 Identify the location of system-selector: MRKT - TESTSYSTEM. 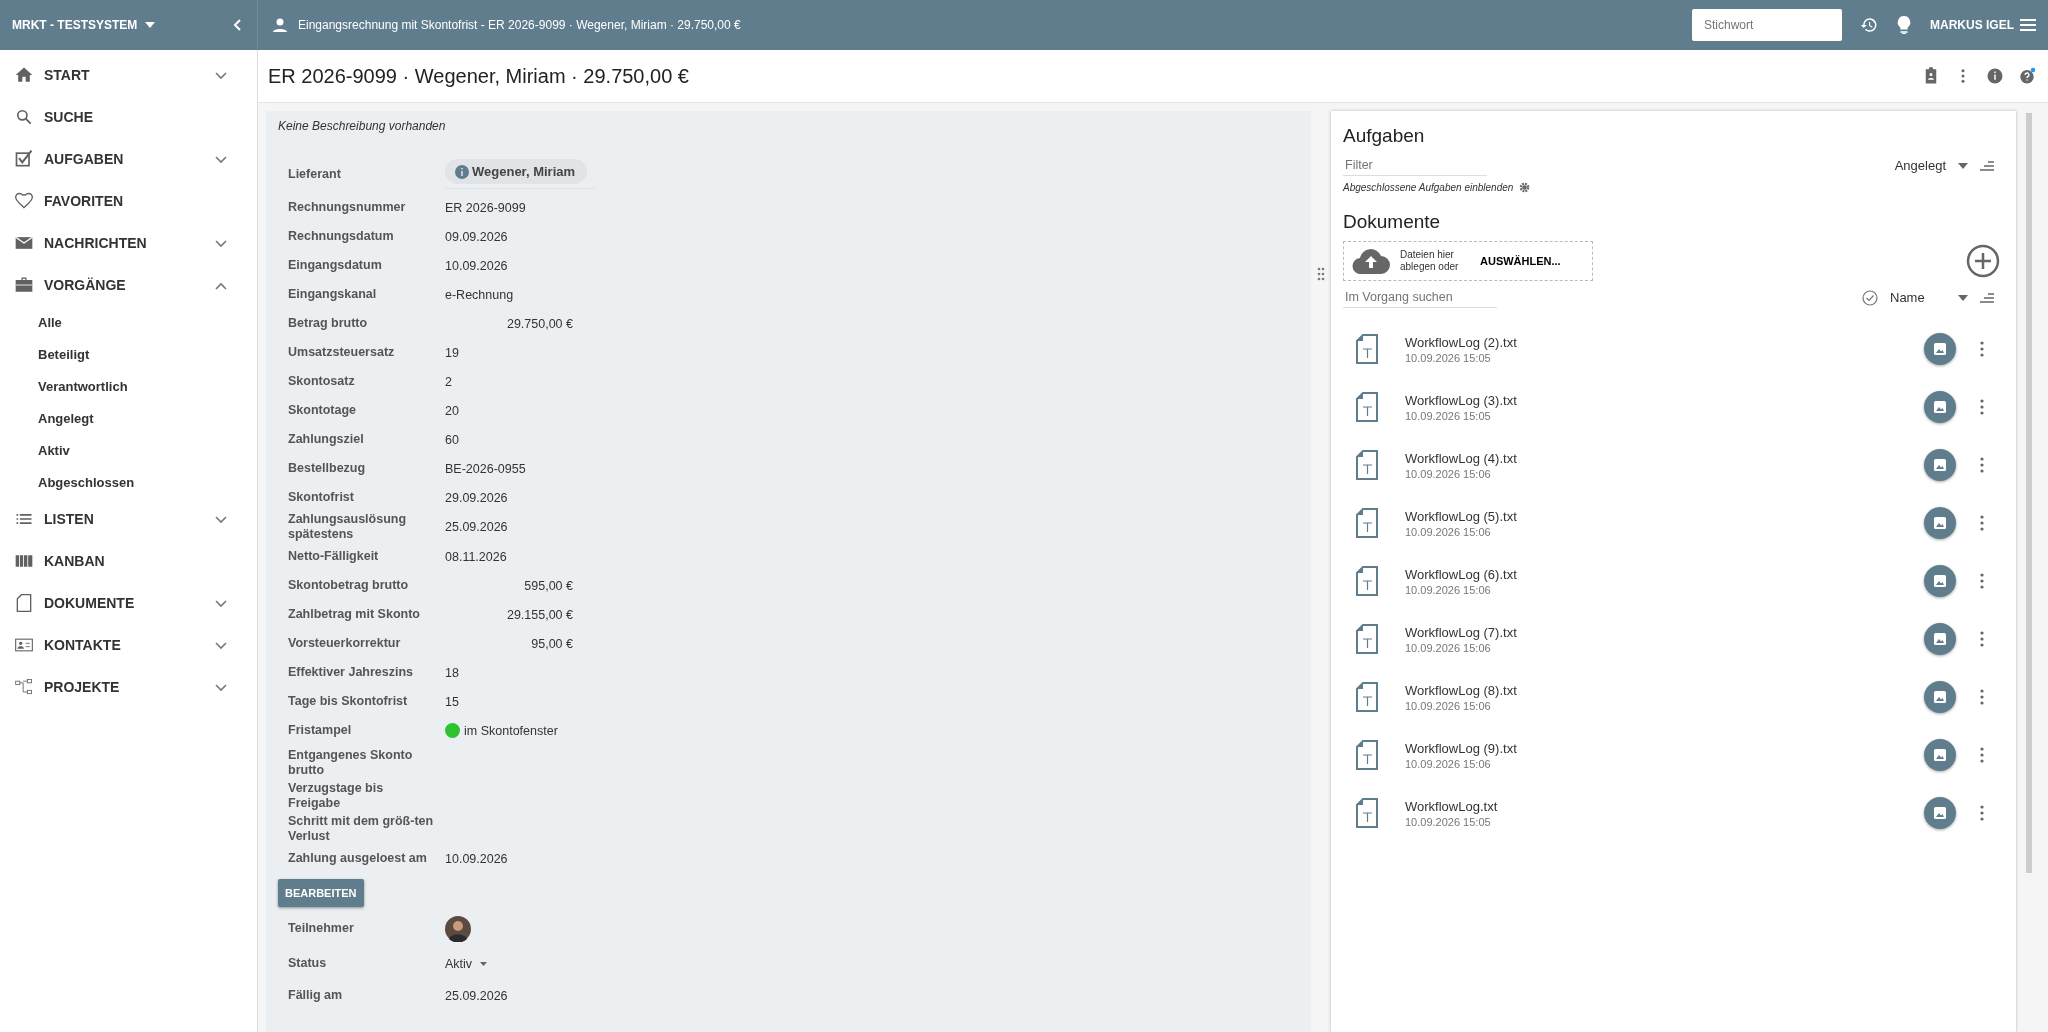
(75, 25).